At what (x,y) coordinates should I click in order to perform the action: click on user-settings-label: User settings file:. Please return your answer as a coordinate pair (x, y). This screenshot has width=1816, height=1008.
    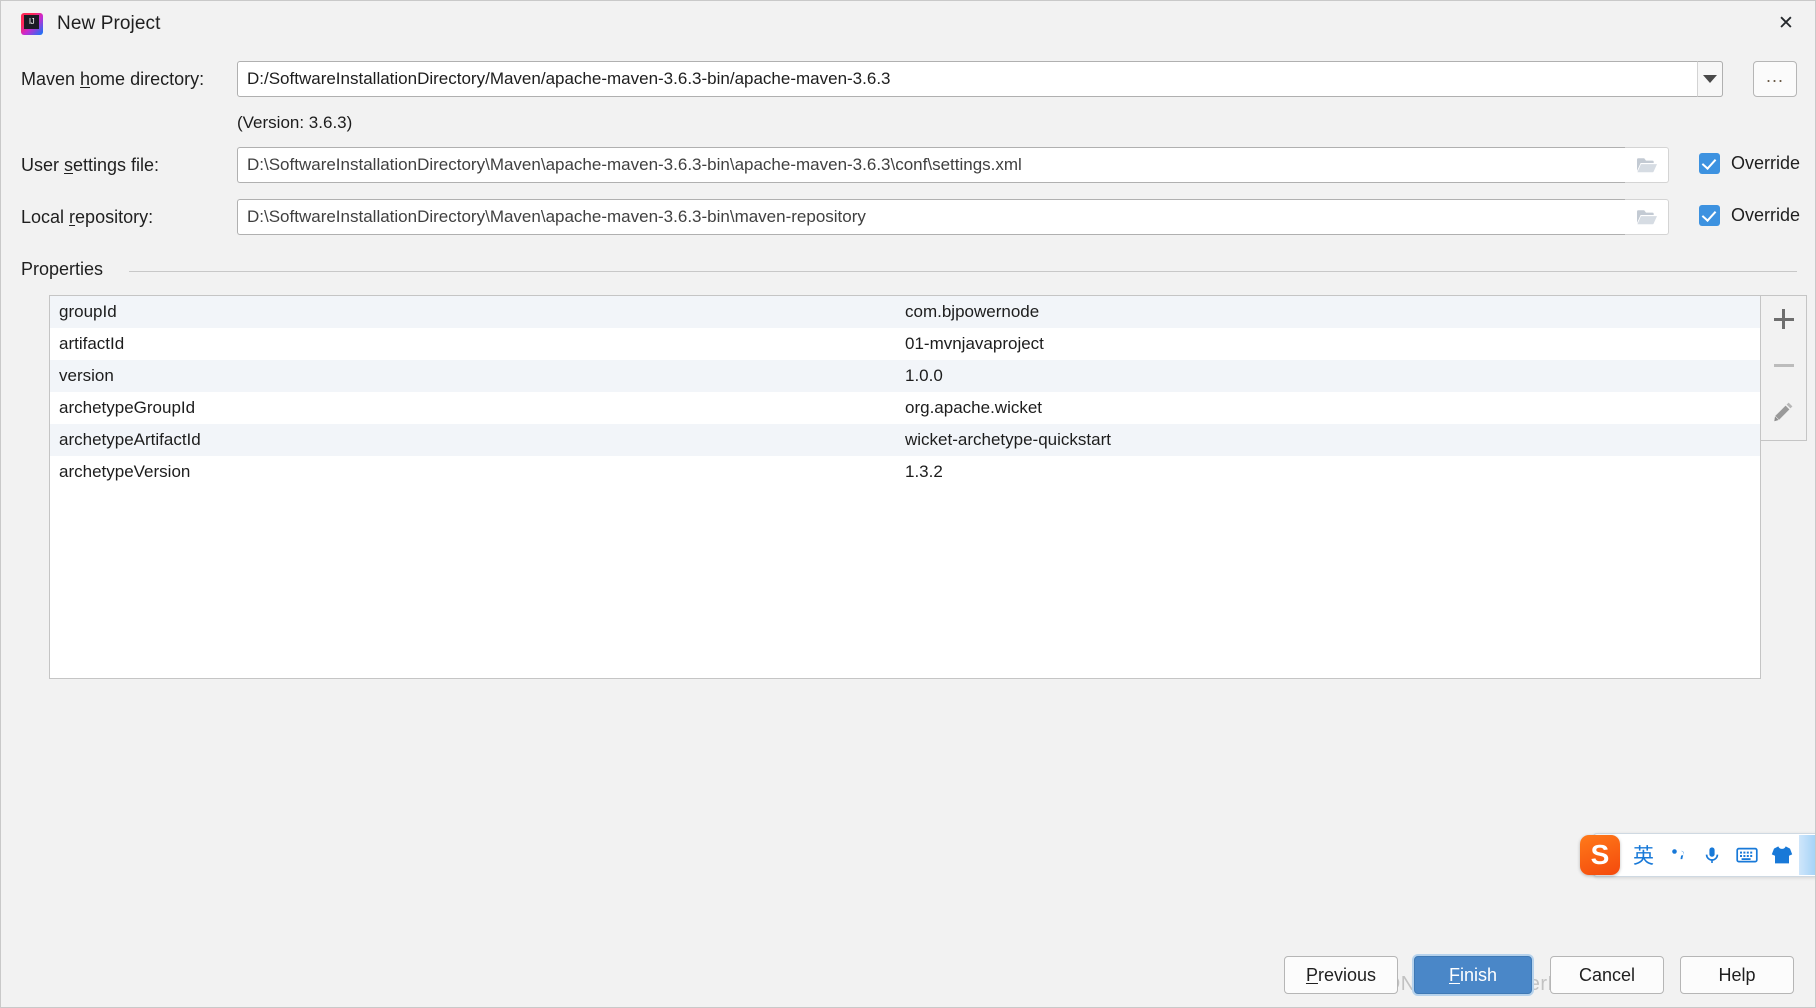
    Looking at the image, I should click on (90, 165).